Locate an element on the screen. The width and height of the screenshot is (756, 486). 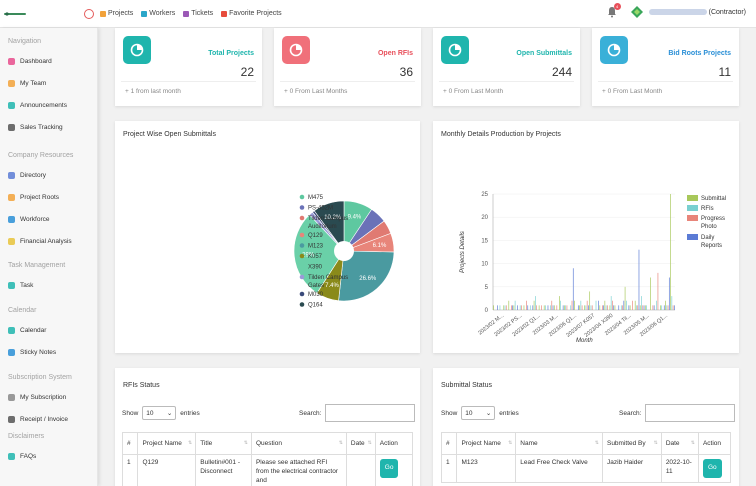
submittal-search-input is located at coordinates (690, 413).